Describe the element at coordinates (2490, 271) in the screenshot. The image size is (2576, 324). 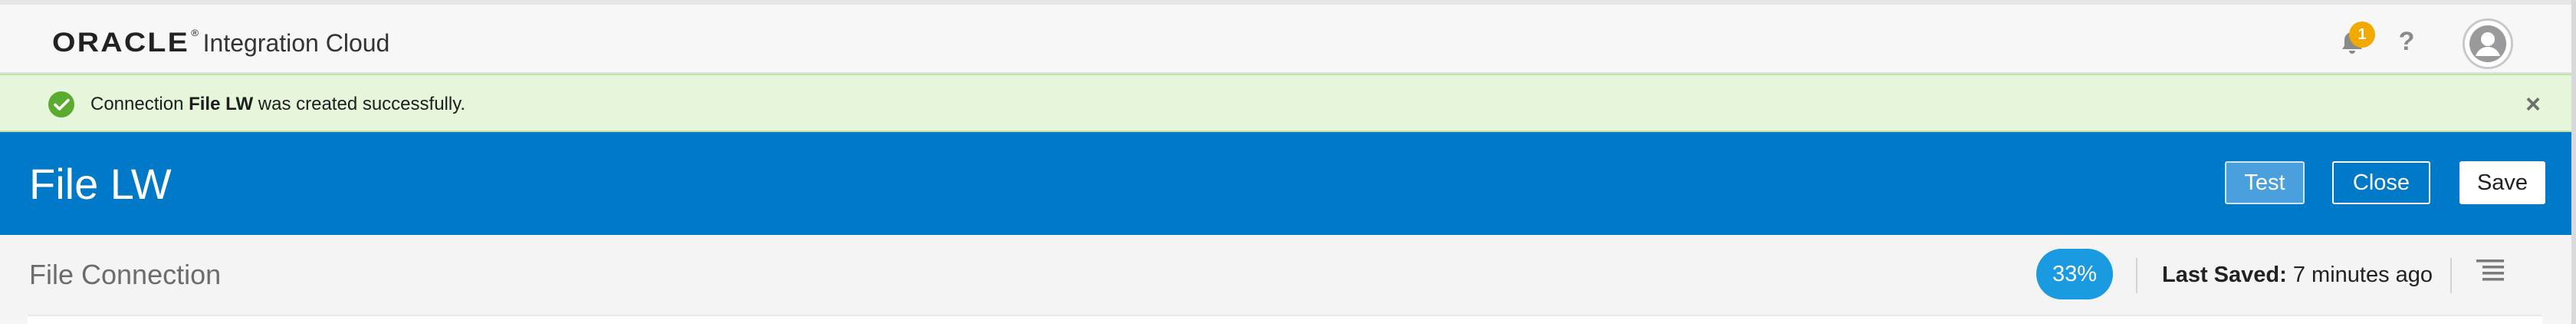
I see `list-menu-icon` at that location.